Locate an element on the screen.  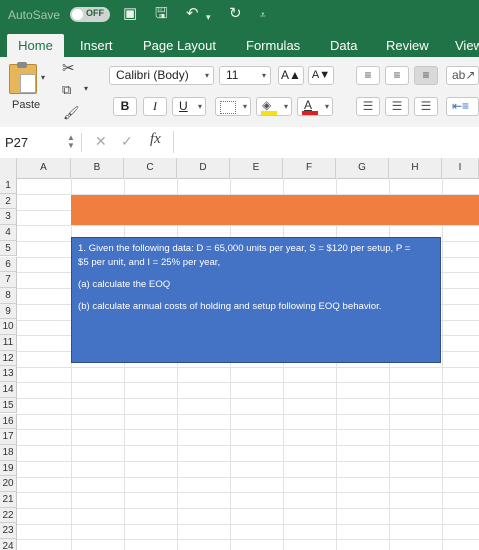
row-header-21: 21 is located at coordinates (8, 500).